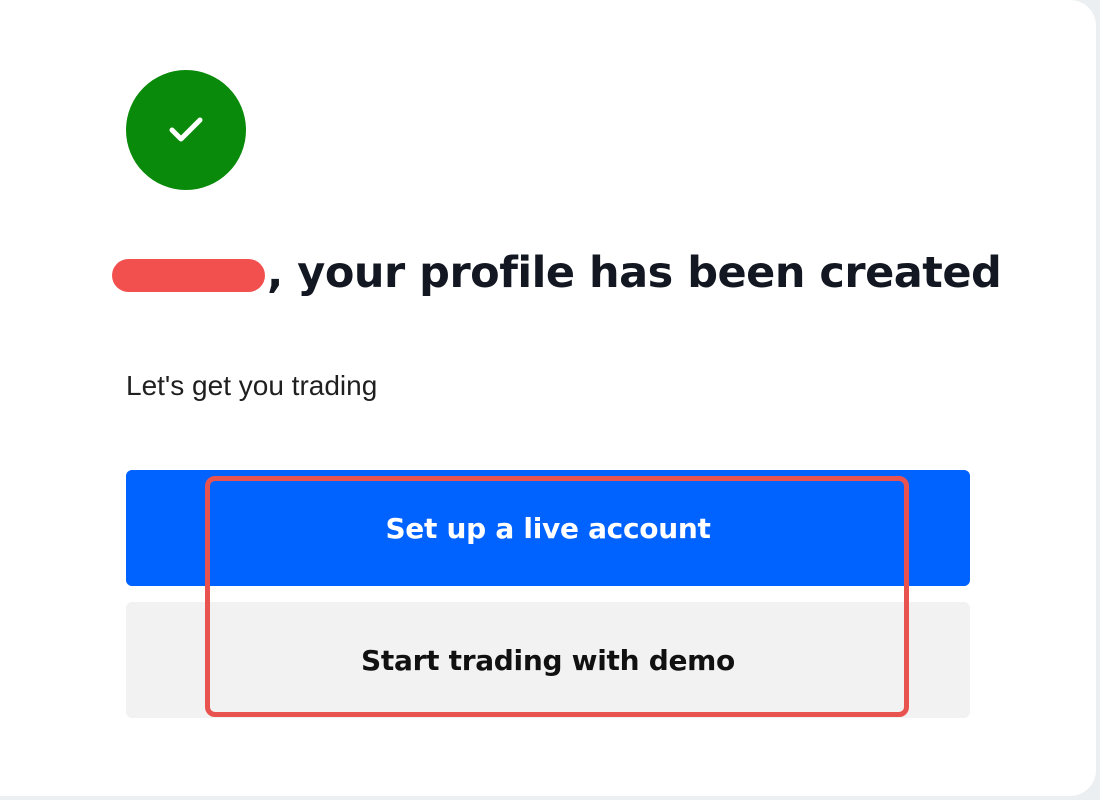 This screenshot has height=800, width=1100. I want to click on live-account-button-label: Set up a live account, so click(548, 528).